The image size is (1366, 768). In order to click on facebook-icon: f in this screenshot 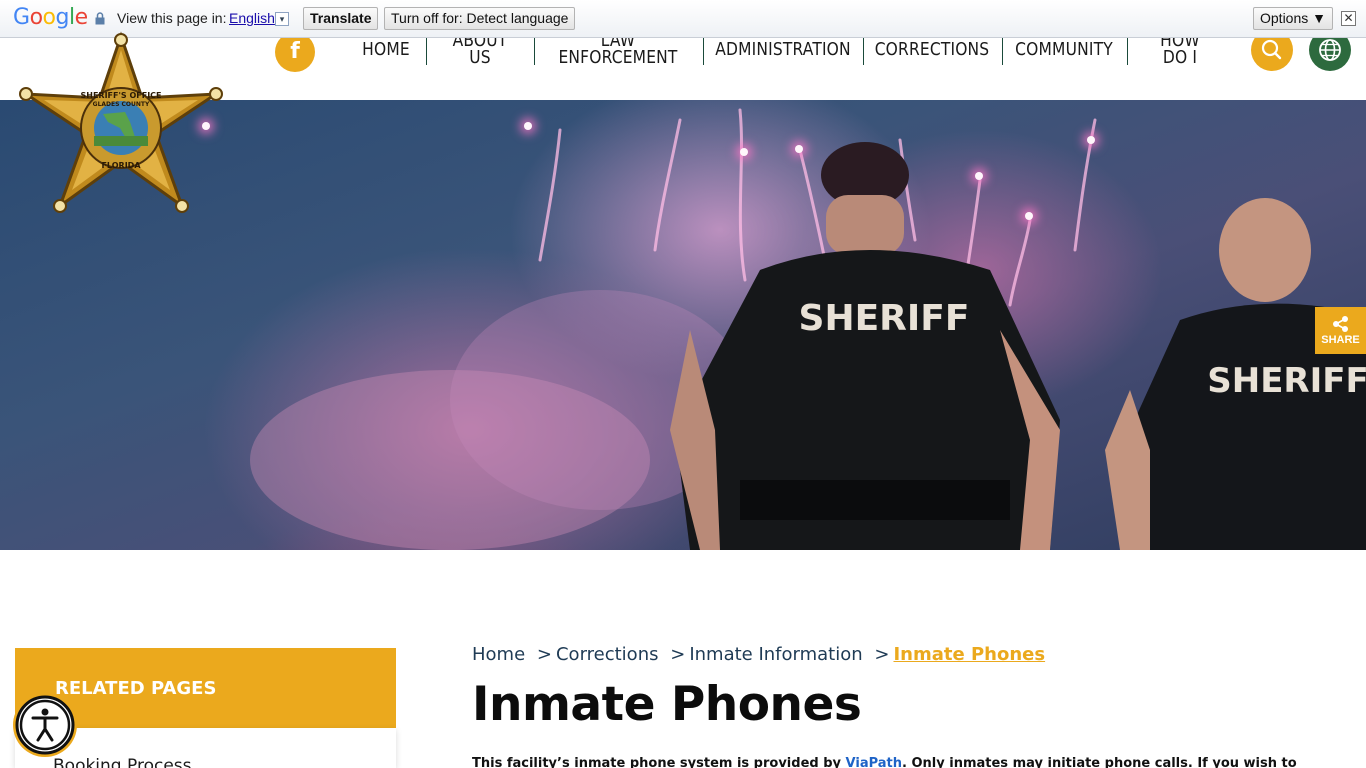, I will do `click(295, 52)`.